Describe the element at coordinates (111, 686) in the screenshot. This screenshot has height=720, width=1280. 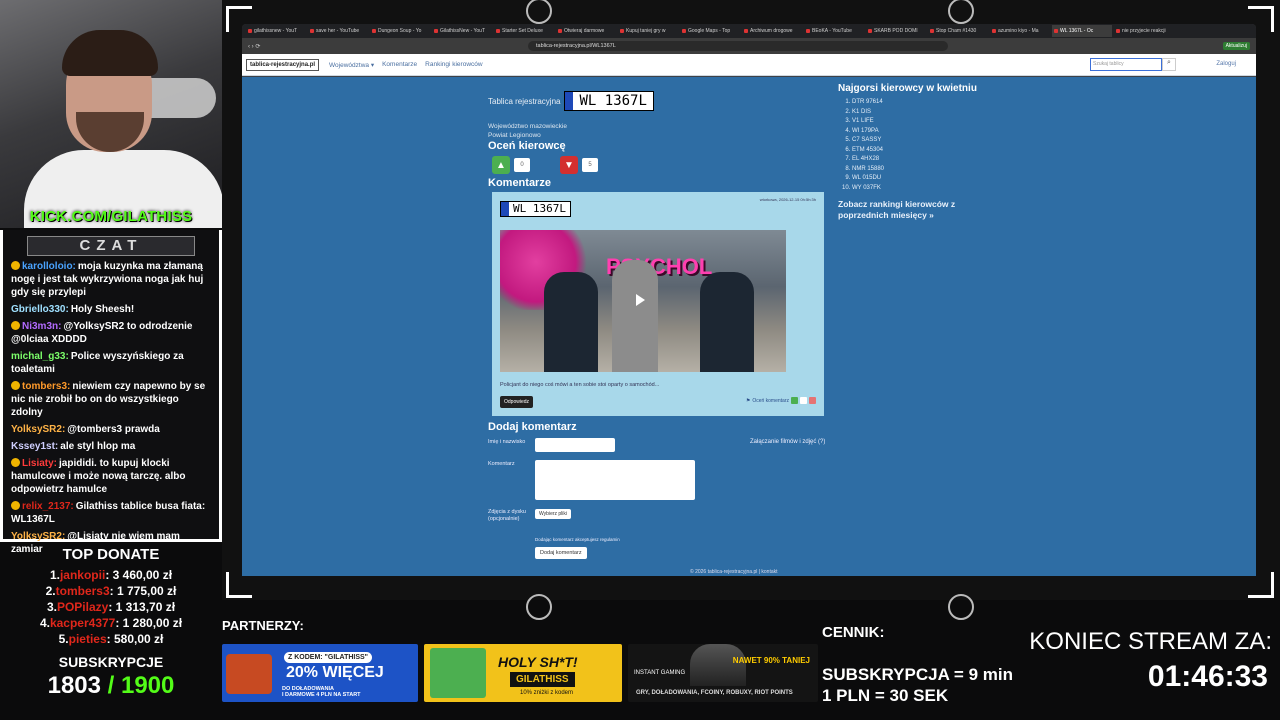
I see `subs-counter: 1803 / 1900` at that location.